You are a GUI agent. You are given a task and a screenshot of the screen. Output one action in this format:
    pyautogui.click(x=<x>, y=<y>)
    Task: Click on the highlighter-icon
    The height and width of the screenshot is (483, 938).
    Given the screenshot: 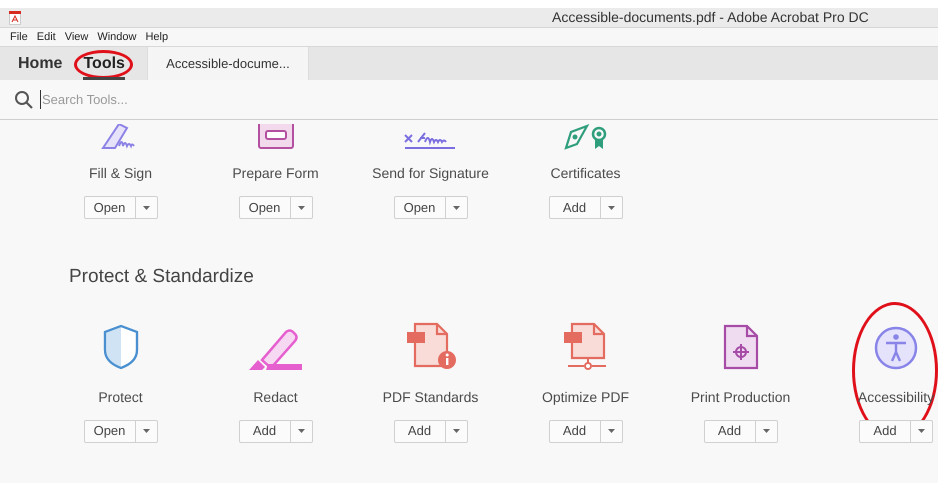 What is the action you would take?
    pyautogui.click(x=276, y=349)
    